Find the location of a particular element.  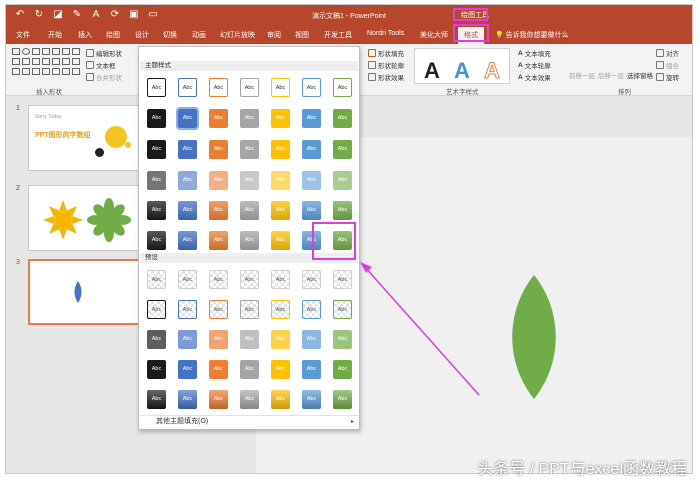

wordart-gallery: A A A is located at coordinates (462, 66).